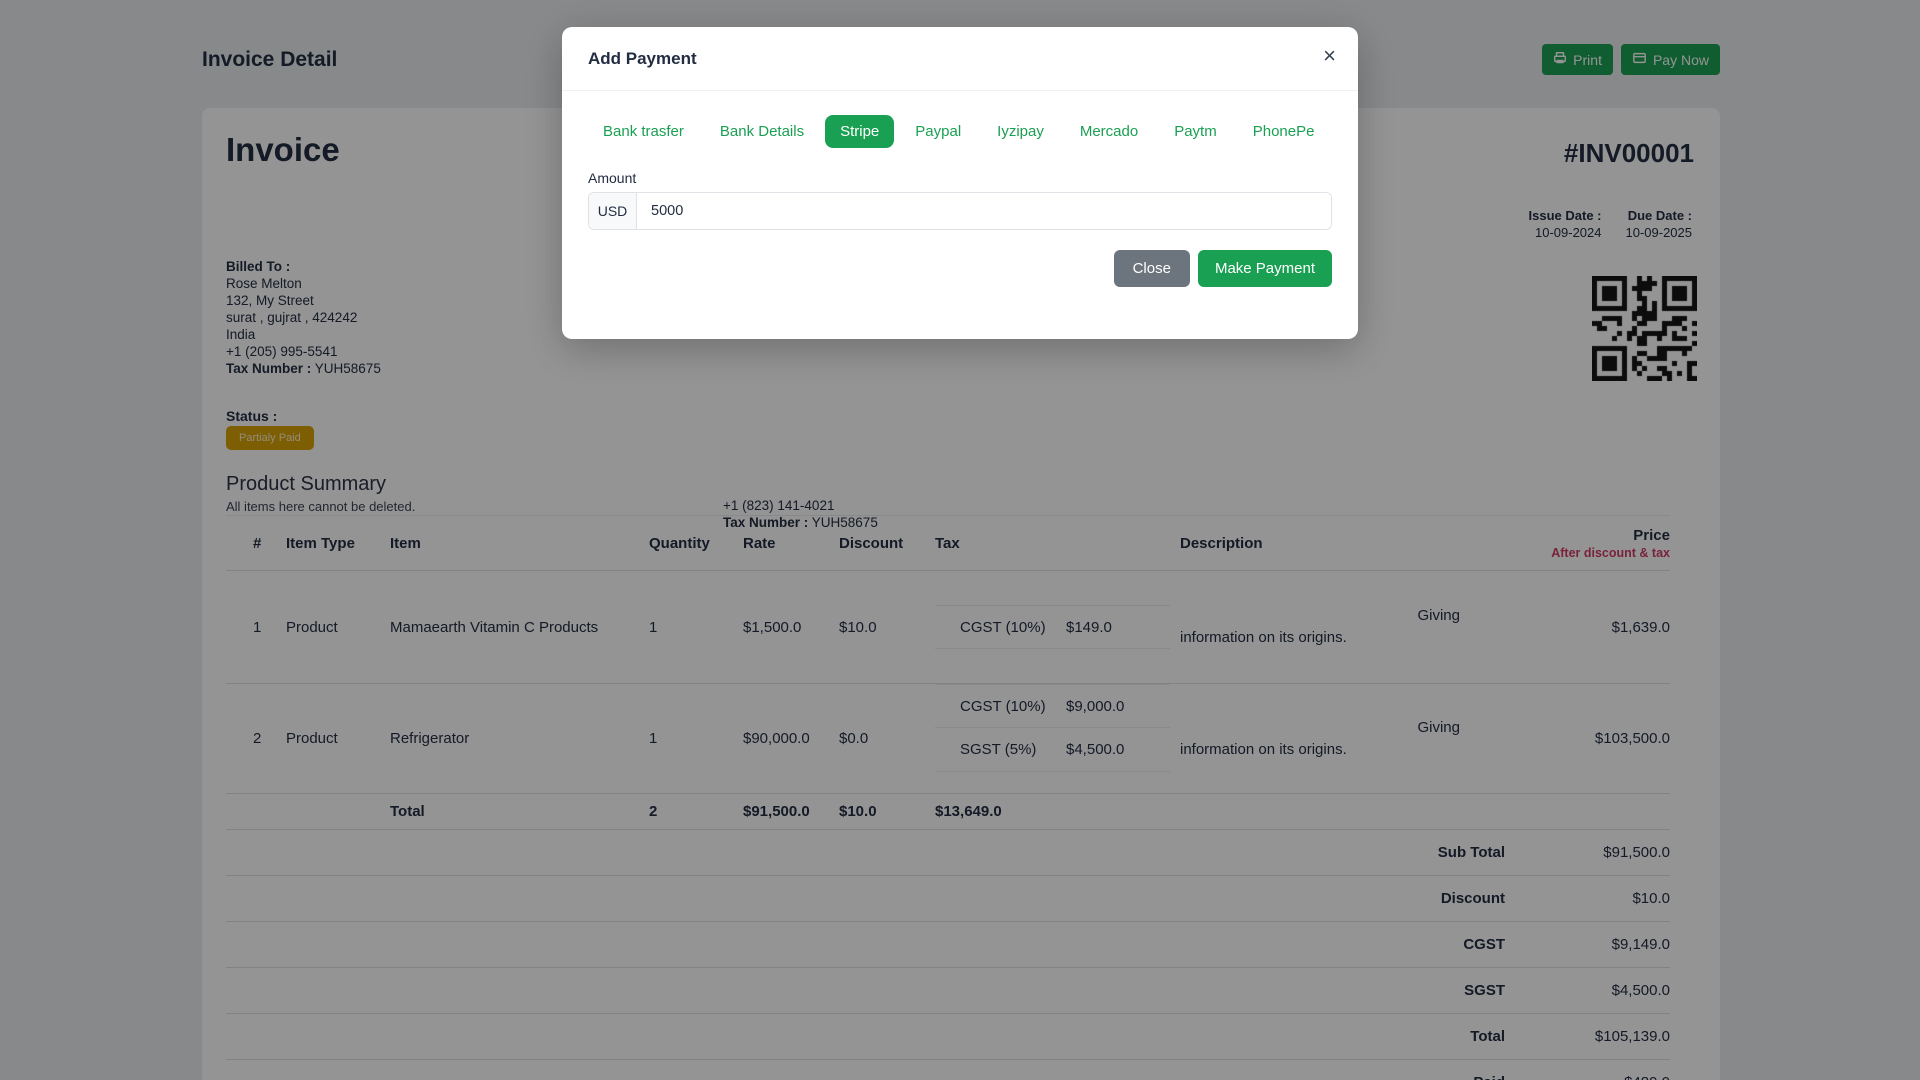 The image size is (1920, 1080). I want to click on modal-header: Add Payment ×, so click(960, 59).